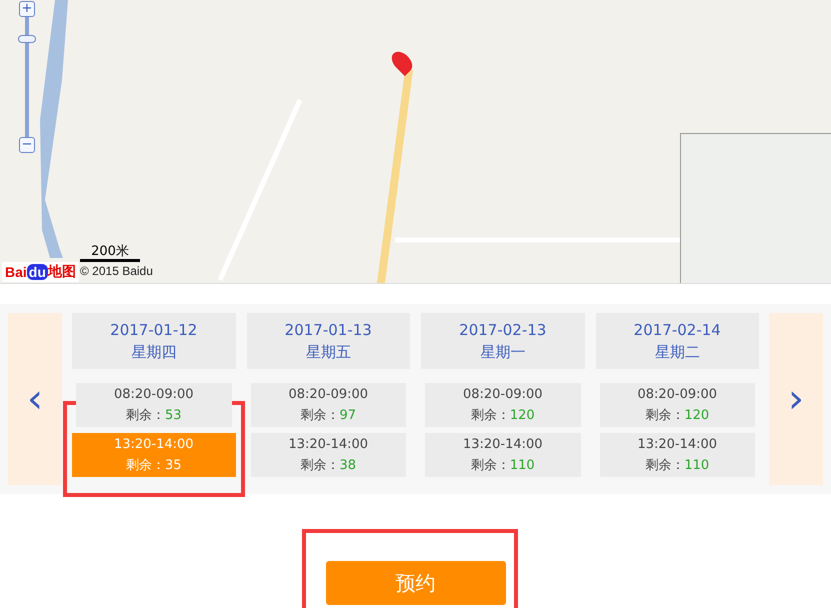 This screenshot has height=608, width=831. Describe the element at coordinates (328, 405) in the screenshot. I see `time-slot: 08:20-09:00 剩余：97` at that location.